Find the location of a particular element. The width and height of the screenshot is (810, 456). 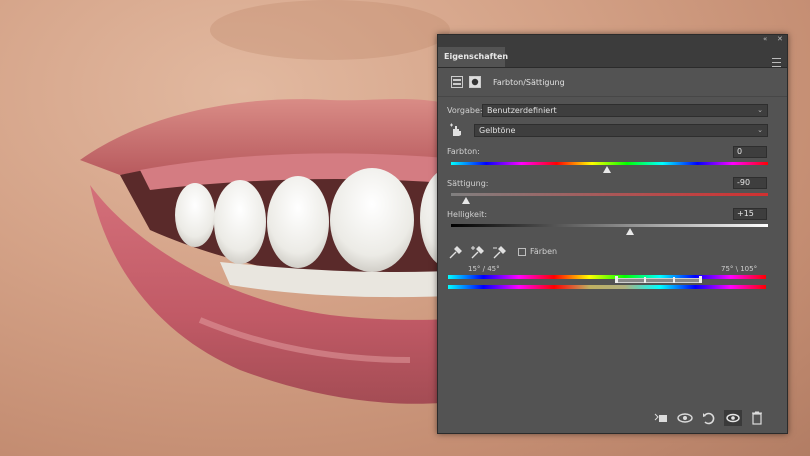

visibility-eye-icon is located at coordinates (733, 418).